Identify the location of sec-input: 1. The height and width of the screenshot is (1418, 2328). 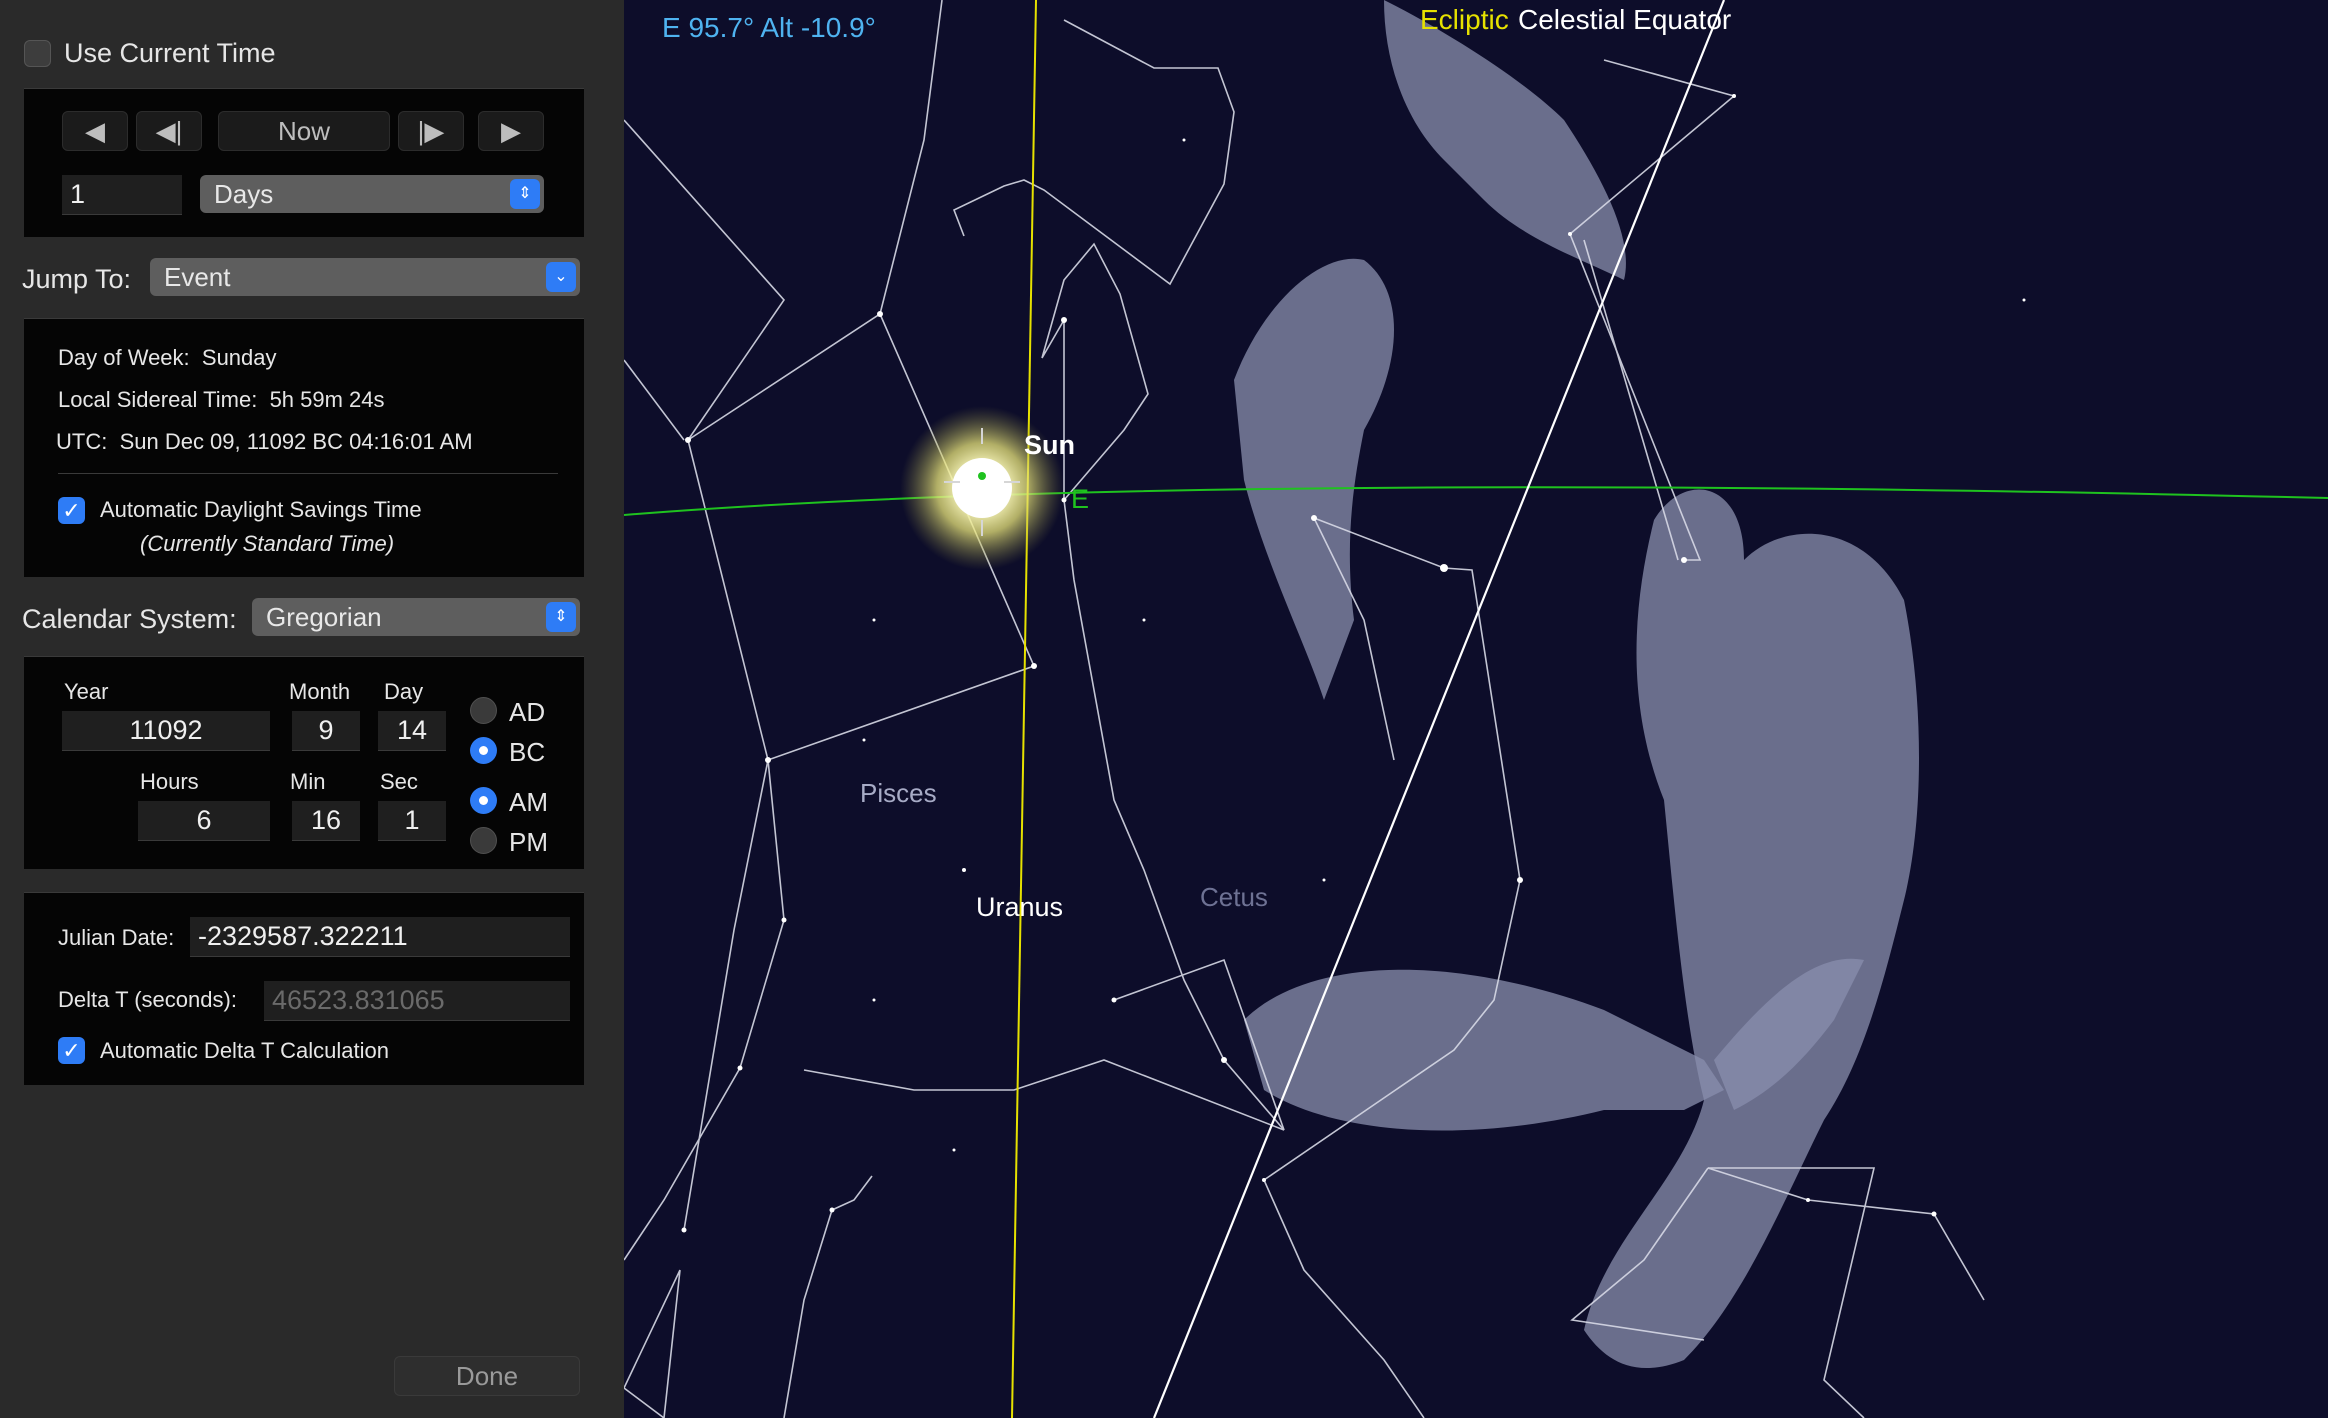
(412, 821).